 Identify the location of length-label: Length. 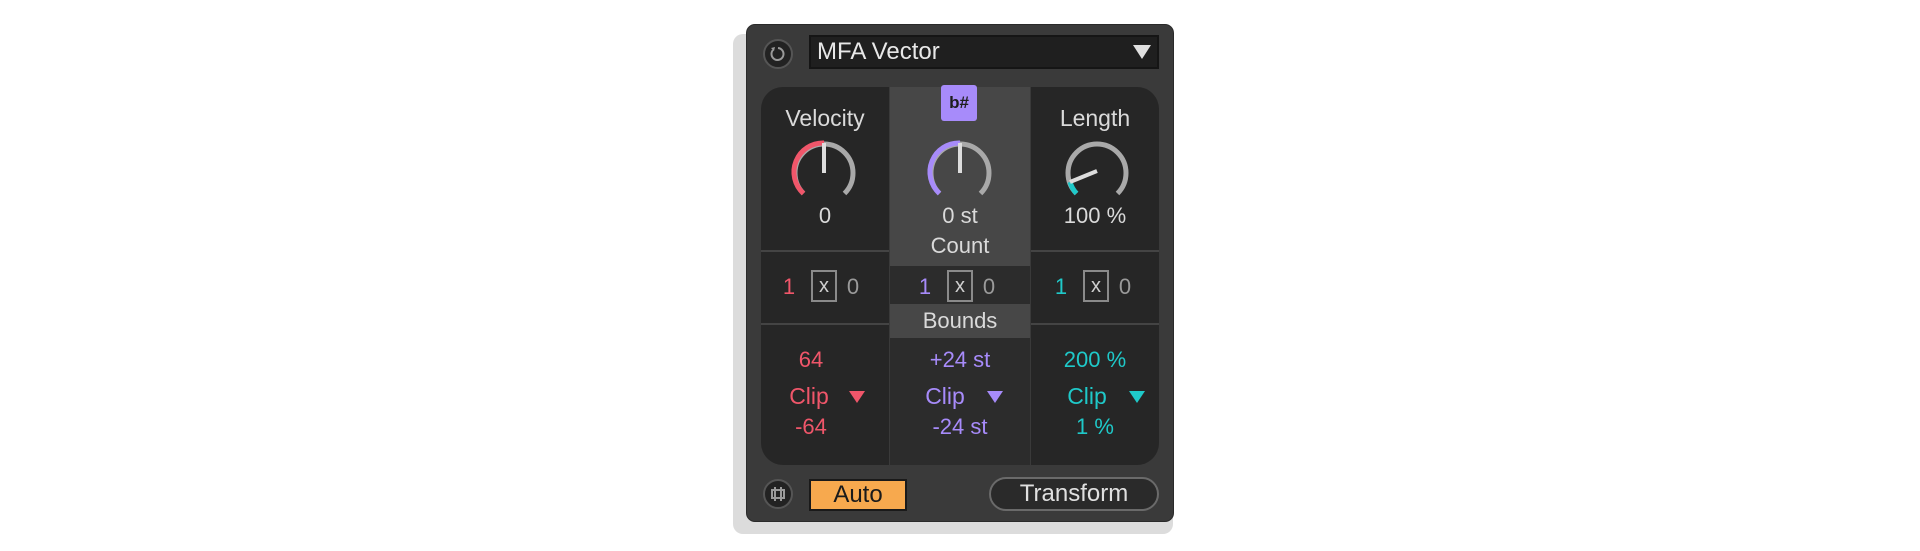
(1095, 118).